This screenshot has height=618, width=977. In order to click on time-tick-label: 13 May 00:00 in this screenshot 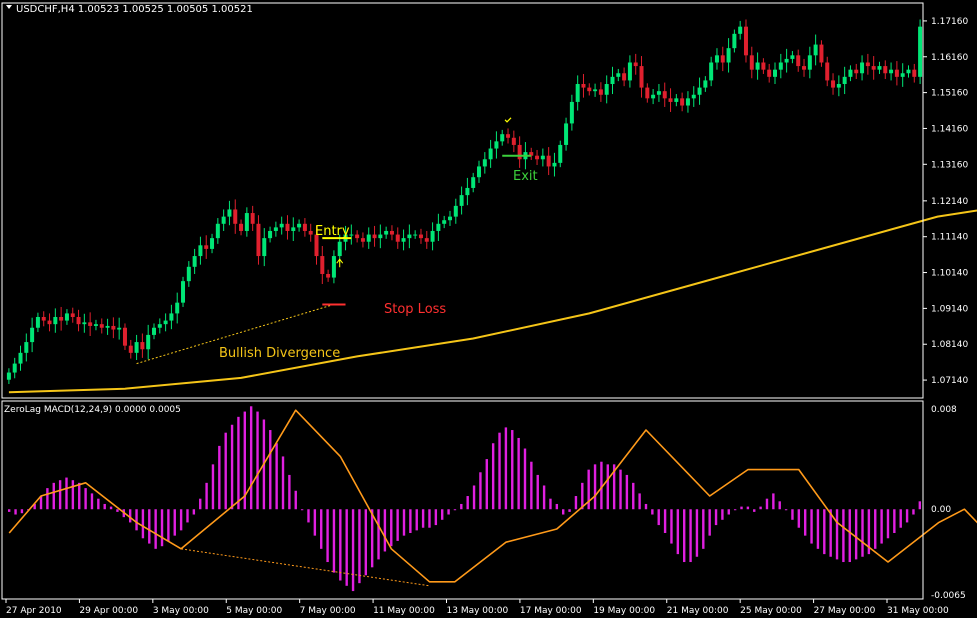, I will do `click(478, 611)`.